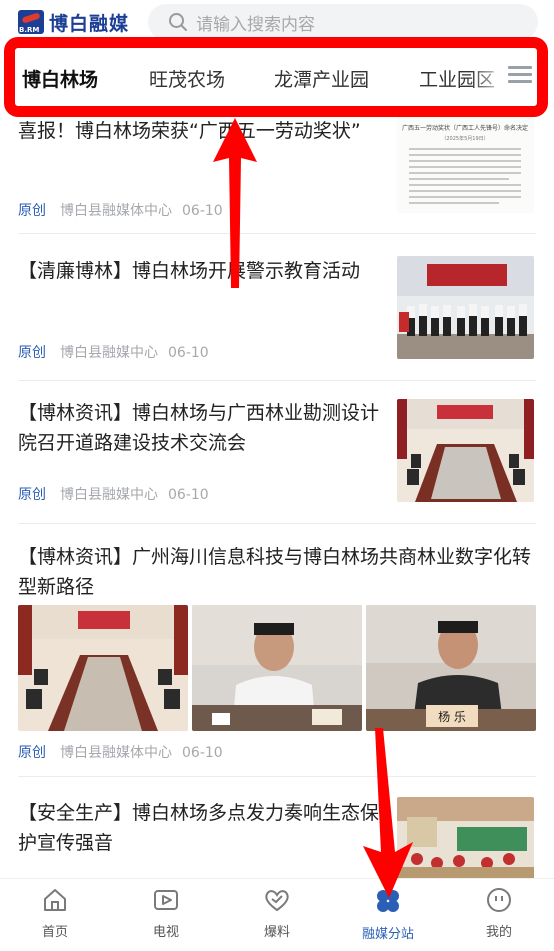 This screenshot has height=951, width=554. Describe the element at coordinates (89, 23) in the screenshot. I see `logo-text: 博白融媒` at that location.